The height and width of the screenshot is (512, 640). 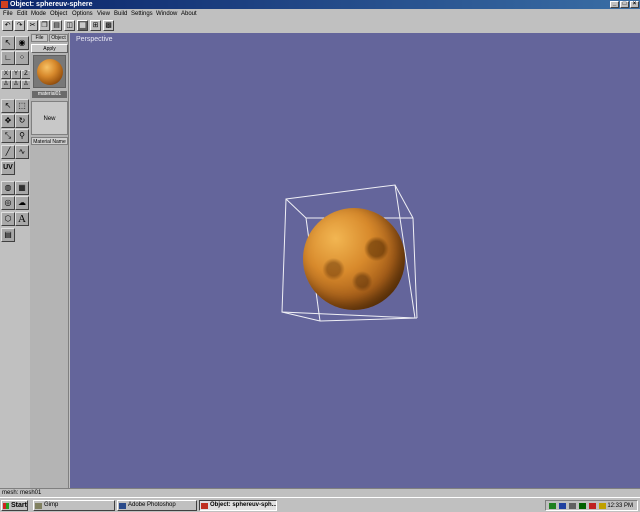 I want to click on close-button: ×, so click(x=634, y=4).